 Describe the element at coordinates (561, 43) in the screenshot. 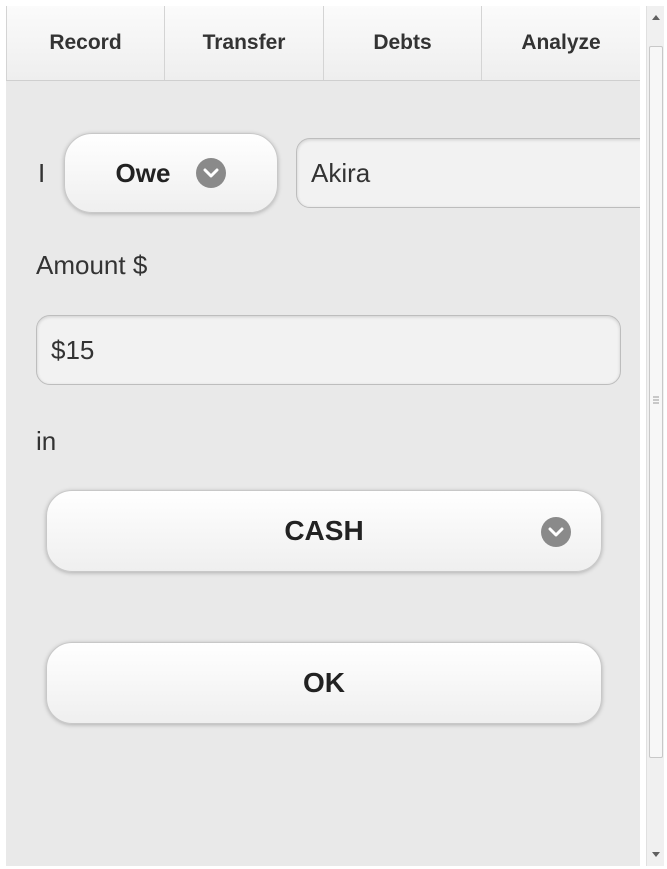

I see `tab-analyze: Analyze` at that location.